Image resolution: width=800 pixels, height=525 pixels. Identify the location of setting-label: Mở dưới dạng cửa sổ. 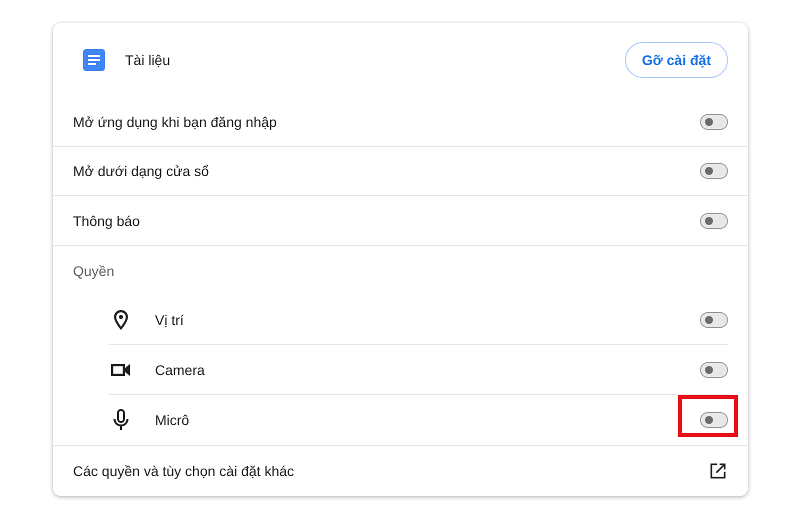
(141, 171).